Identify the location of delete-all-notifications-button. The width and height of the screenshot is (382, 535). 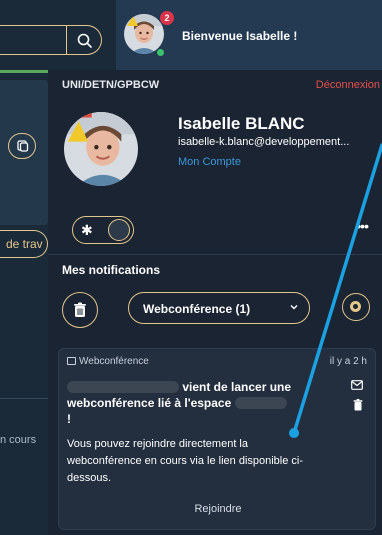
(80, 310).